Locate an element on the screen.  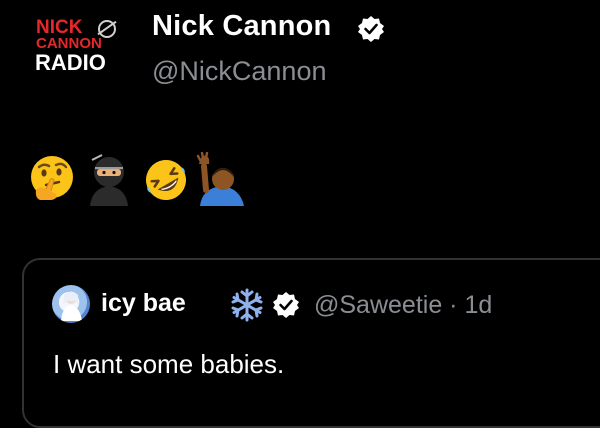
thinking-face-icon is located at coordinates (52, 178).